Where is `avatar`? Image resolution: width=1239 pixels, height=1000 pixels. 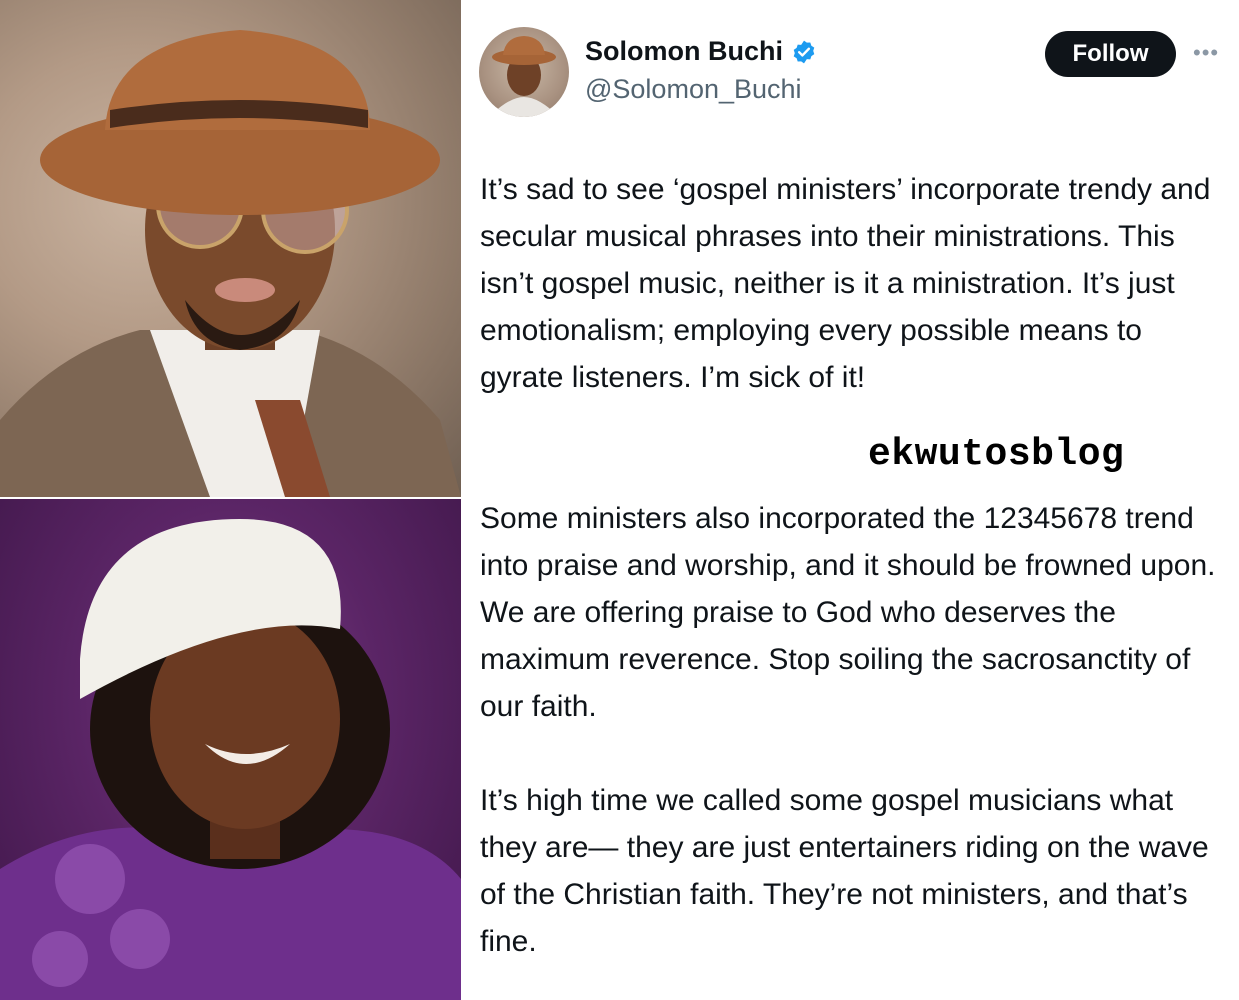
avatar is located at coordinates (524, 72).